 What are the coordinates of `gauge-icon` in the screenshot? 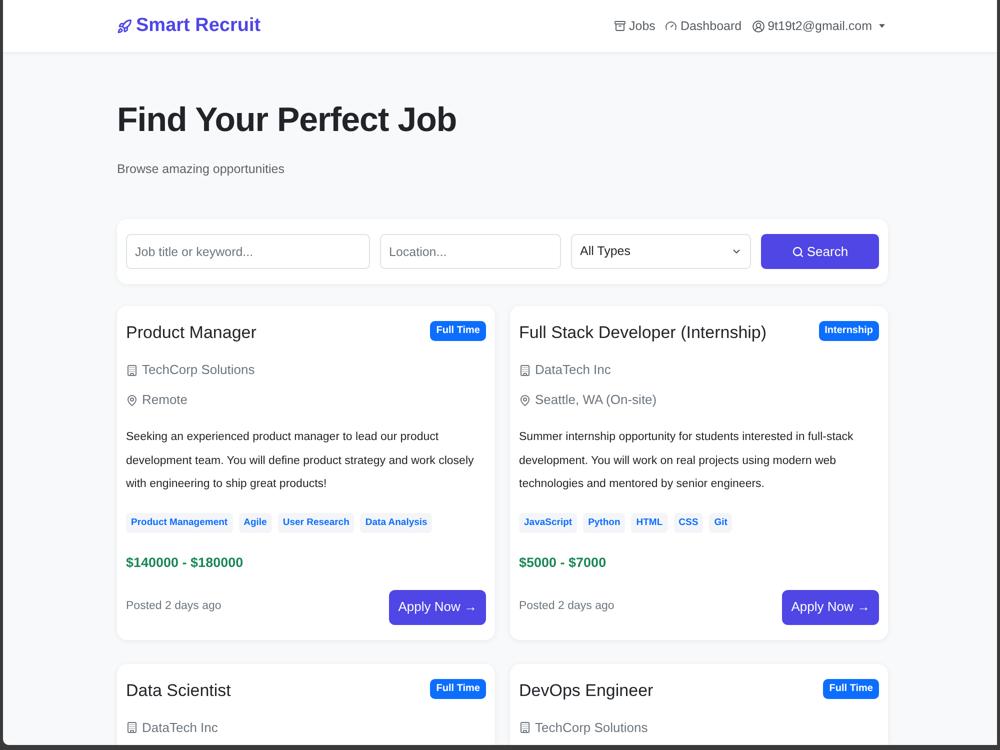 It's located at (671, 26).